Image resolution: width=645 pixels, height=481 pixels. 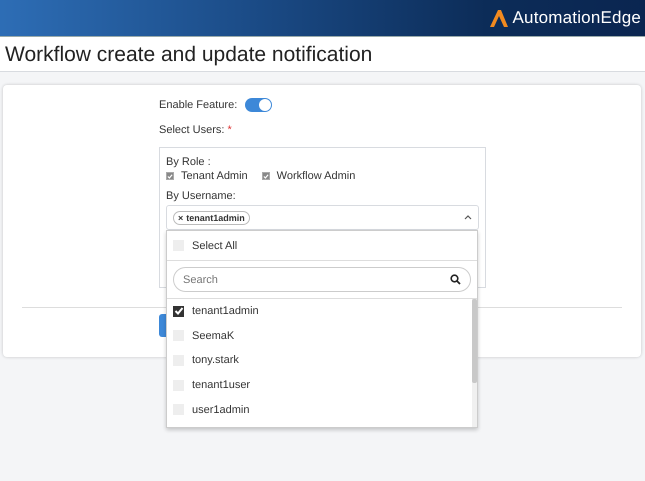 What do you see at coordinates (215, 217) in the screenshot?
I see `tag-label: tenant1admin` at bounding box center [215, 217].